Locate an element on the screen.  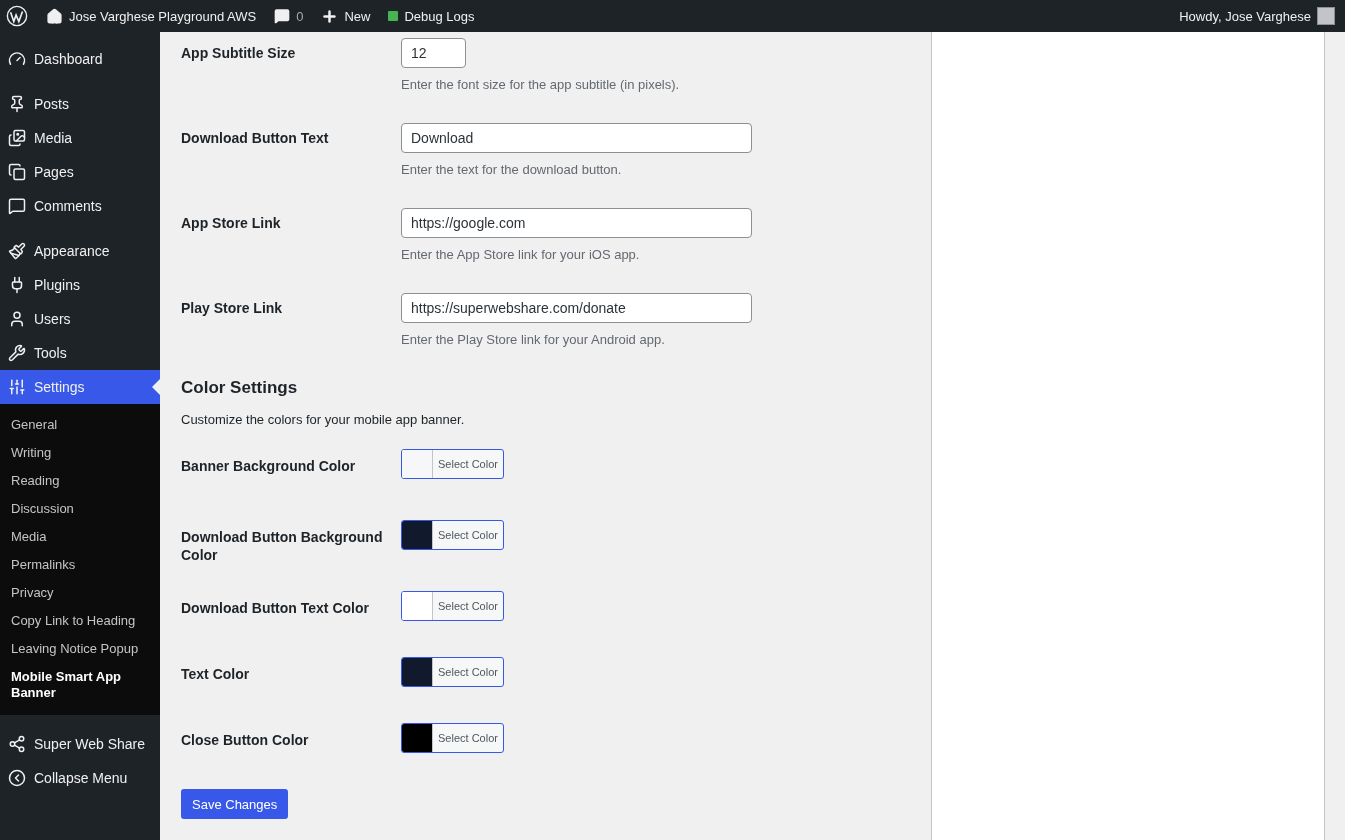
menu-item: Collapse Menu is located at coordinates (80, 778).